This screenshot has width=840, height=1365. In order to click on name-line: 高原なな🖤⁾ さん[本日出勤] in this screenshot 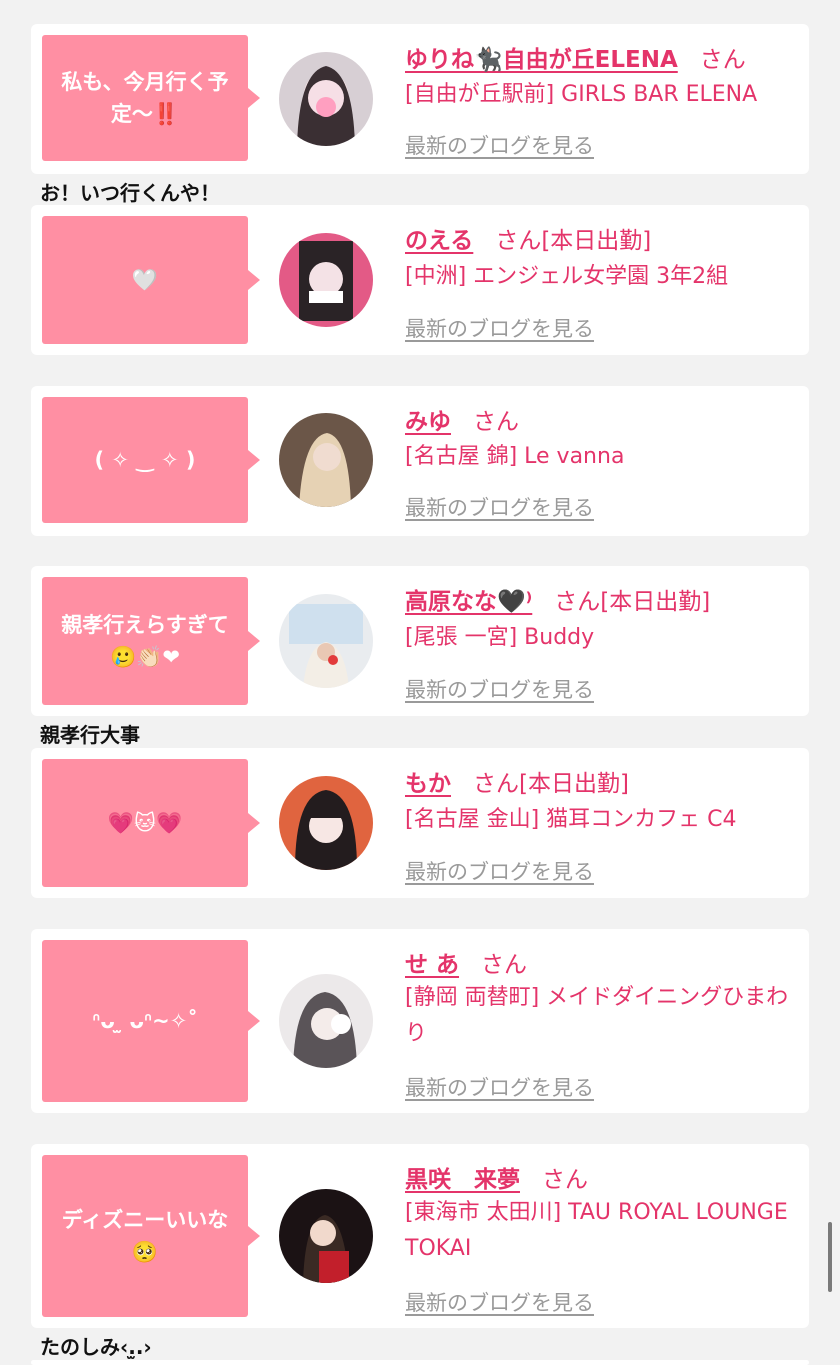, I will do `click(557, 599)`.